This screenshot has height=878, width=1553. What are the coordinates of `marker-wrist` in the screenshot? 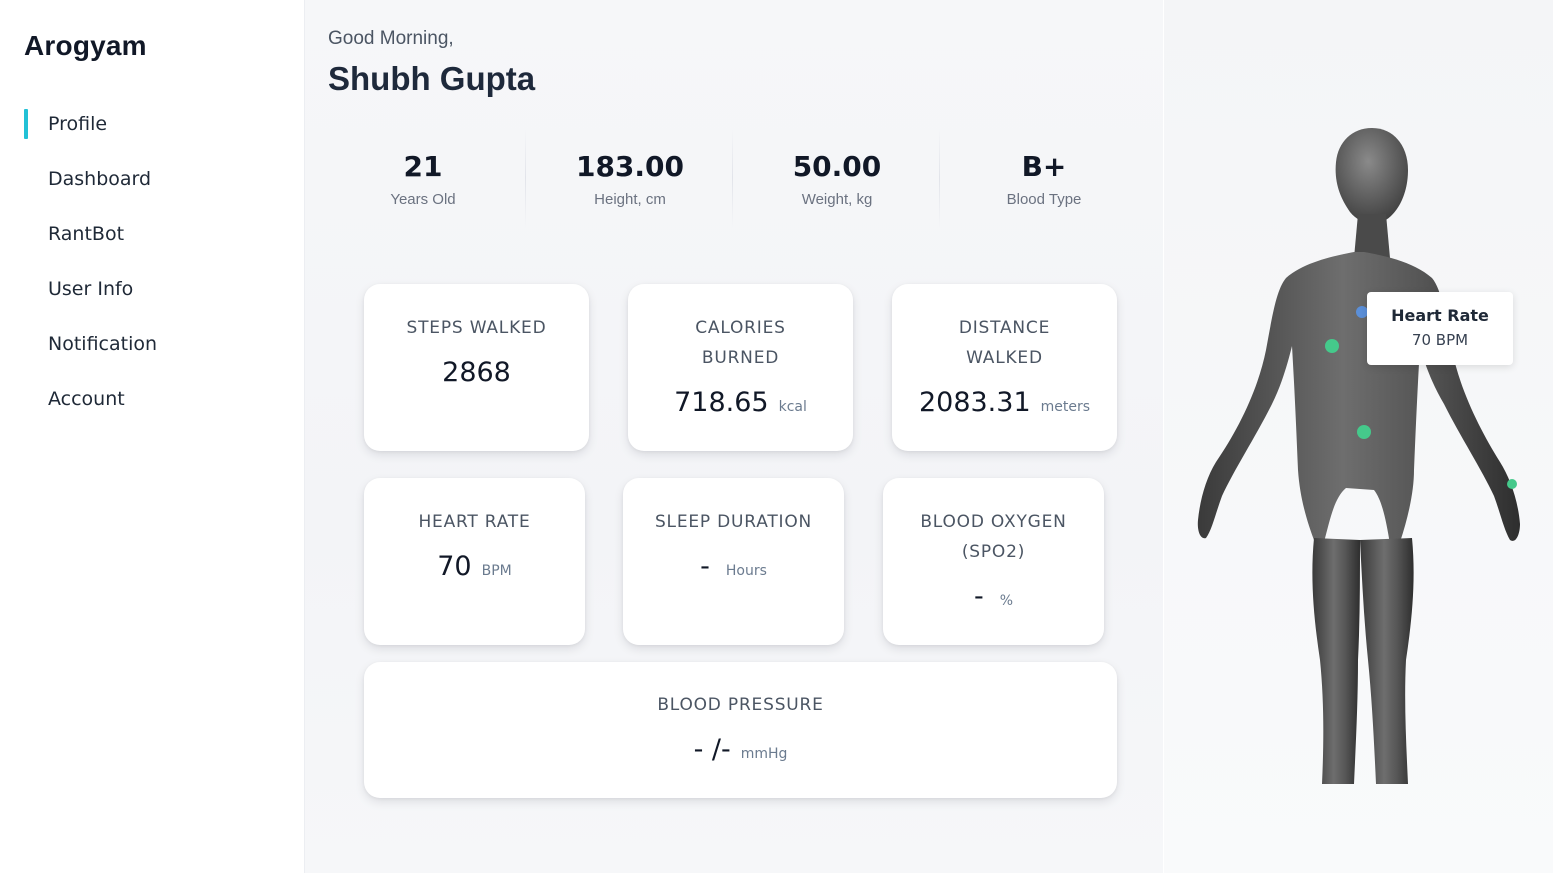 It's located at (1512, 484).